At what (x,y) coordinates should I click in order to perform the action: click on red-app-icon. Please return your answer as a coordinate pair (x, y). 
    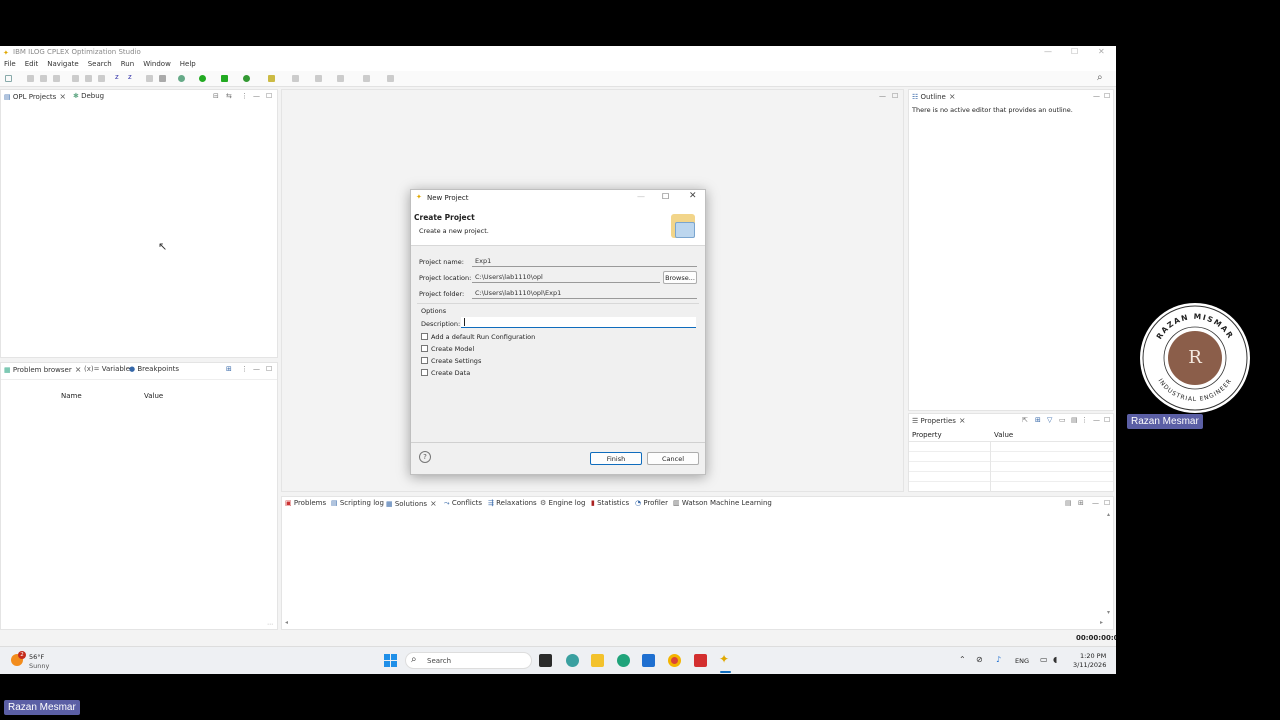
    Looking at the image, I should click on (700, 660).